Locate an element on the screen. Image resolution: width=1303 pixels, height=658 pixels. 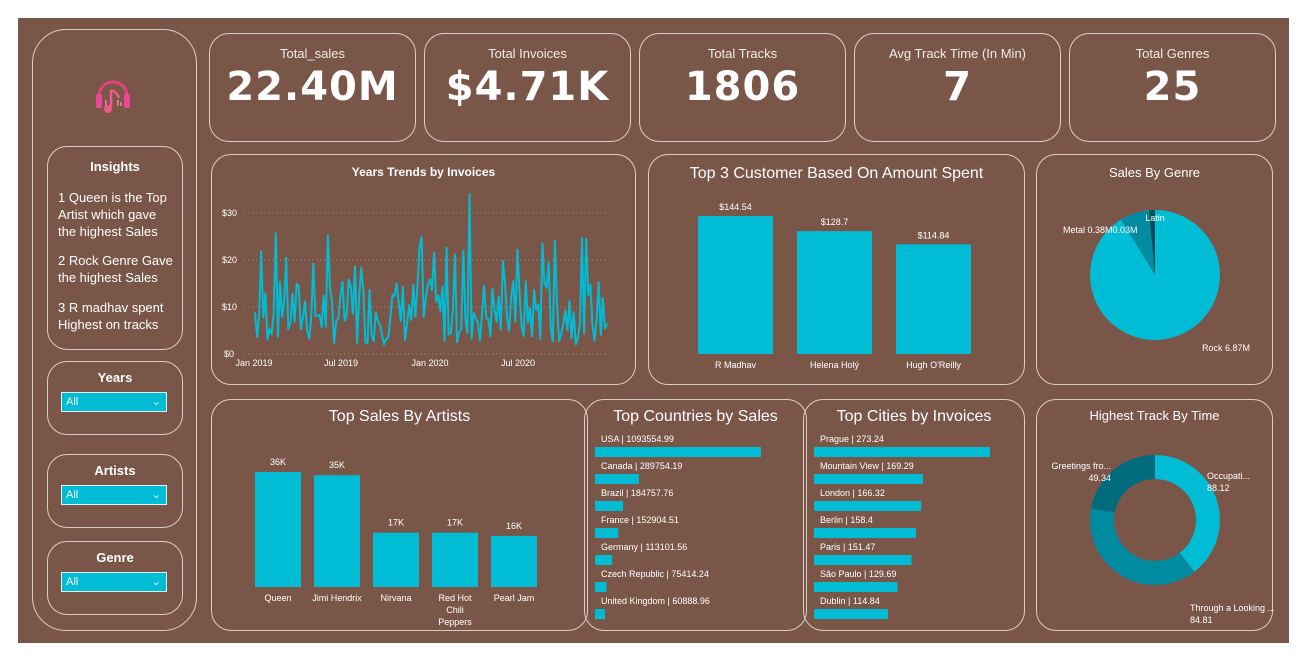
pie-label-metal: Metal 0.38M0.03M is located at coordinates (1100, 230).